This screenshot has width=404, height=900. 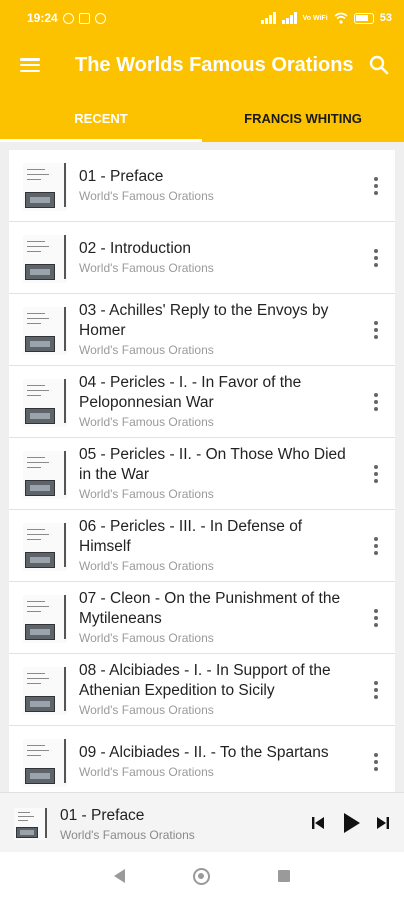 I want to click on status-time: 19:24, so click(x=42, y=18).